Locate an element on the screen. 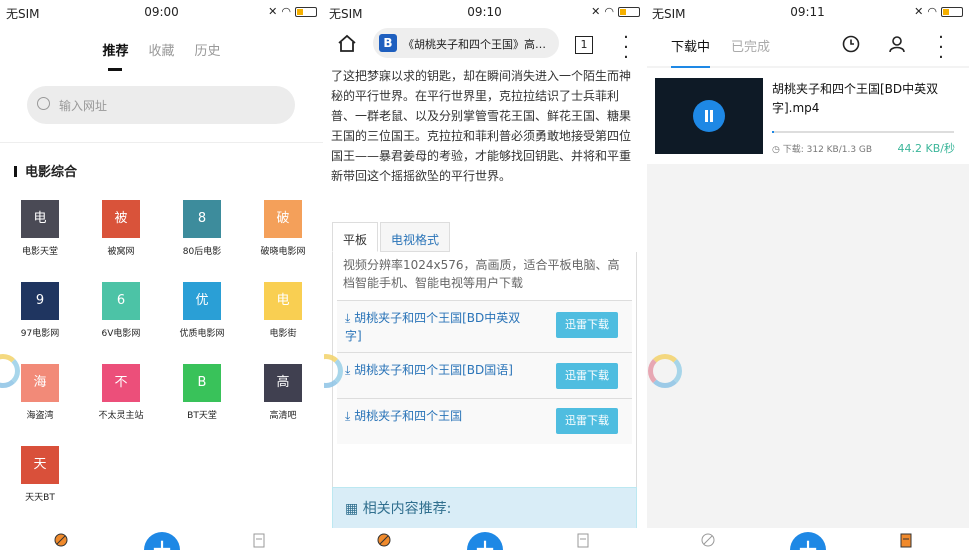 The width and height of the screenshot is (969, 550). site-shortcut: 高高清吧 is located at coordinates (283, 392).